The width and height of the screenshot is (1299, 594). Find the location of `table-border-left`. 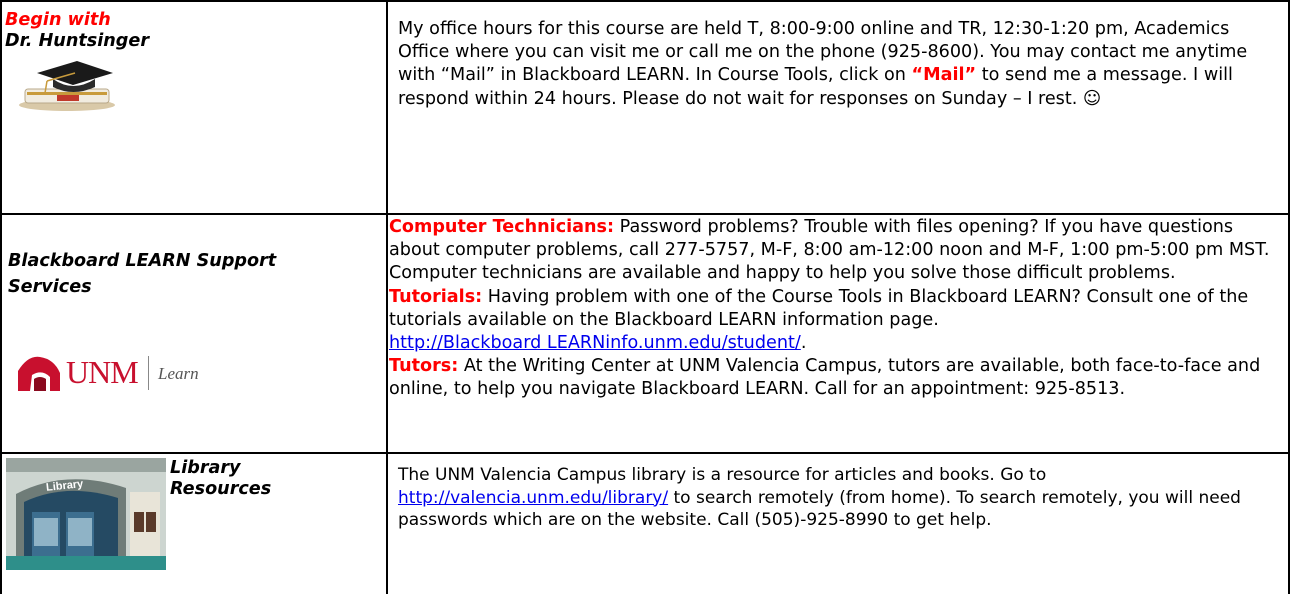

table-border-left is located at coordinates (1, 297).